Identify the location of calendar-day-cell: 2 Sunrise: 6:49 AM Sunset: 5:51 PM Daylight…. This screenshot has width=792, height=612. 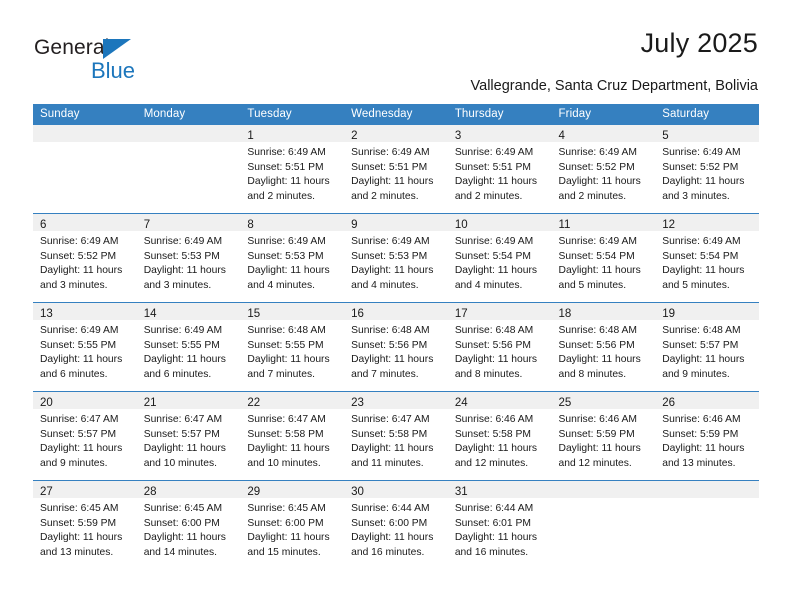
(396, 169).